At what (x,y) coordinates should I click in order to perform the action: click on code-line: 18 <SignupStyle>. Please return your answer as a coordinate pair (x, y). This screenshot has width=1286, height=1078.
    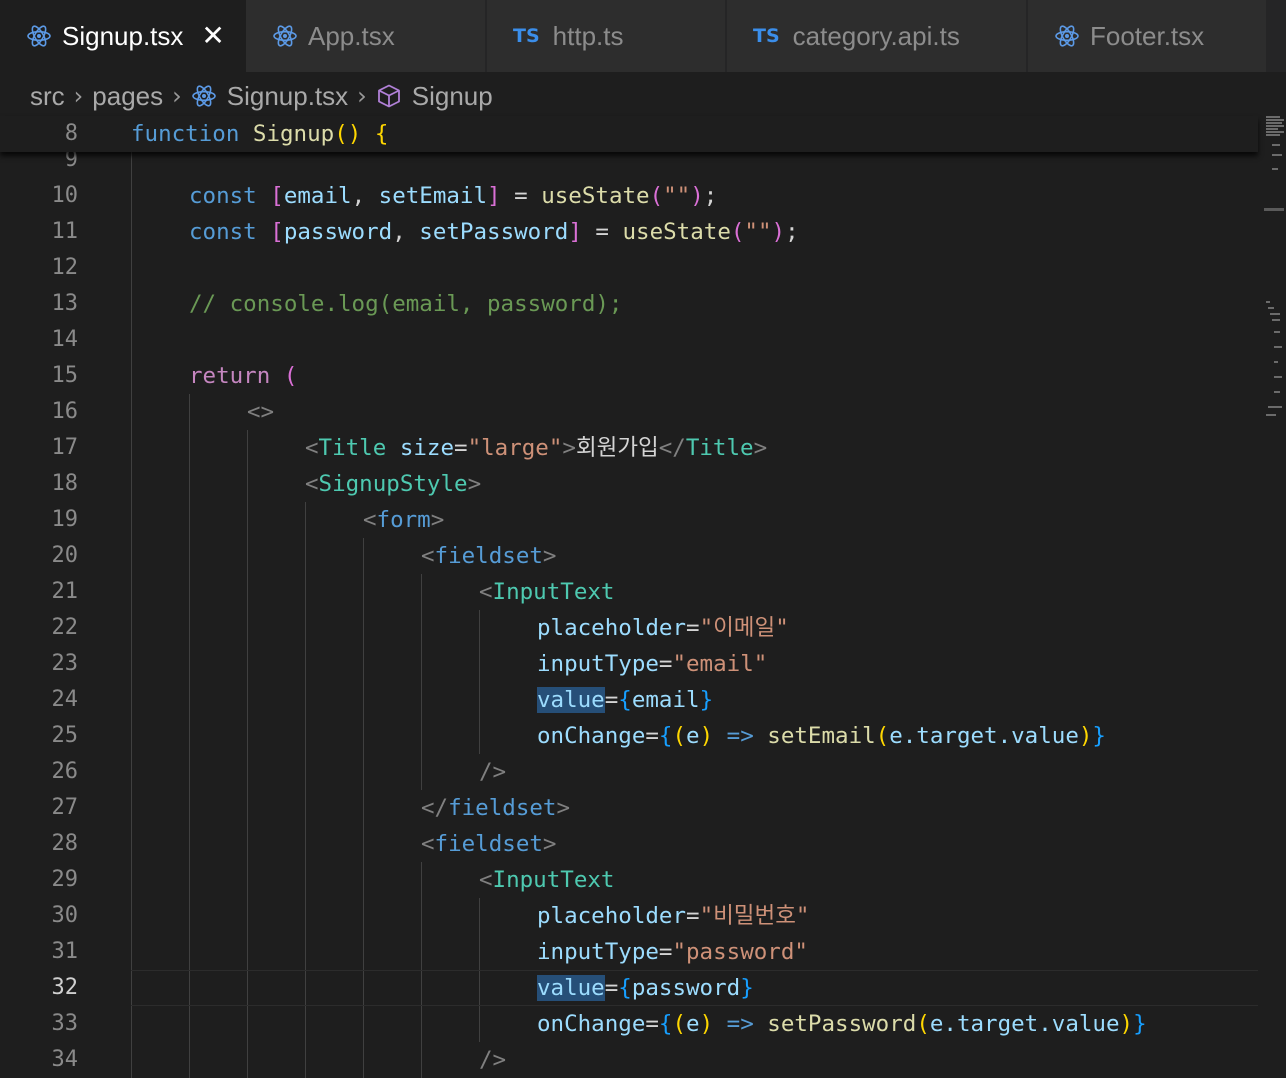
    Looking at the image, I should click on (629, 484).